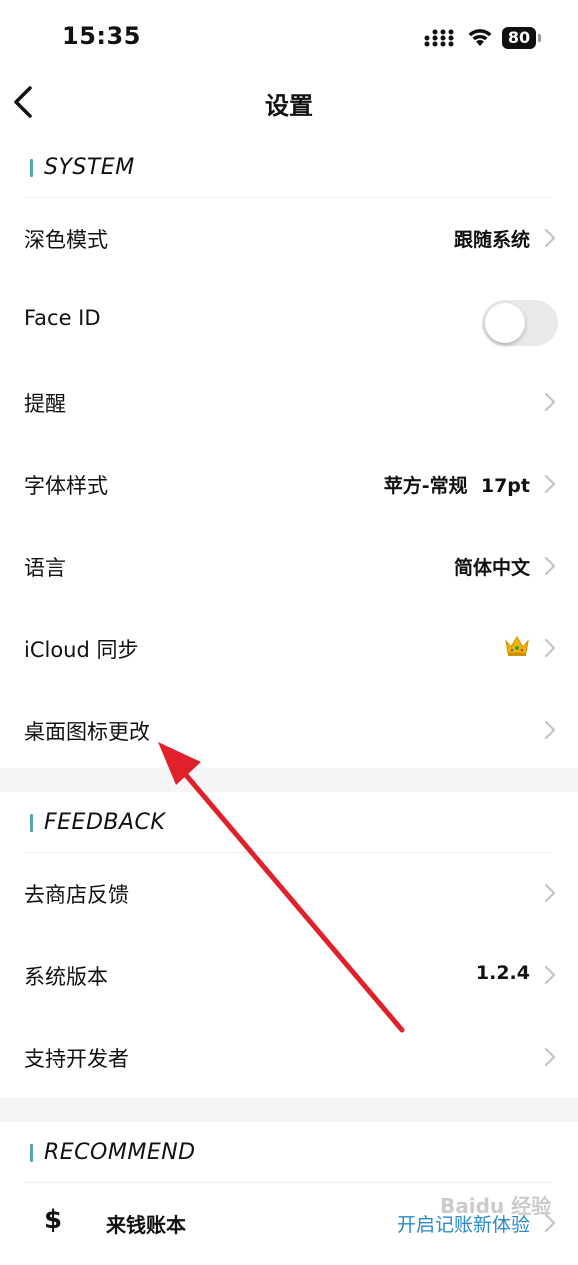  What do you see at coordinates (289, 894) in the screenshot?
I see `row-store-feedback: 去商店反馈` at bounding box center [289, 894].